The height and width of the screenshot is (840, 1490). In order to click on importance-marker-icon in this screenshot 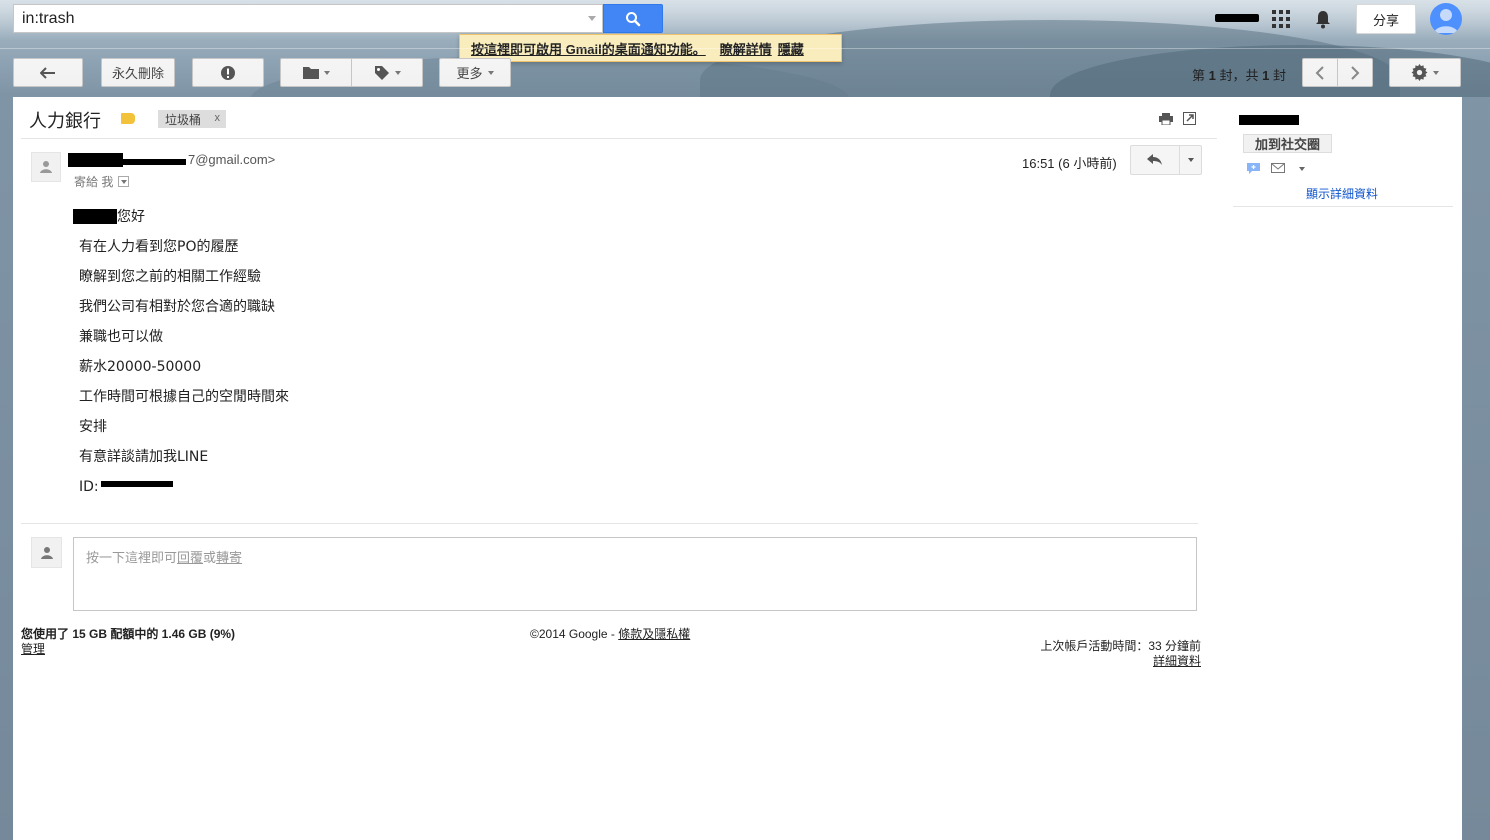, I will do `click(128, 118)`.